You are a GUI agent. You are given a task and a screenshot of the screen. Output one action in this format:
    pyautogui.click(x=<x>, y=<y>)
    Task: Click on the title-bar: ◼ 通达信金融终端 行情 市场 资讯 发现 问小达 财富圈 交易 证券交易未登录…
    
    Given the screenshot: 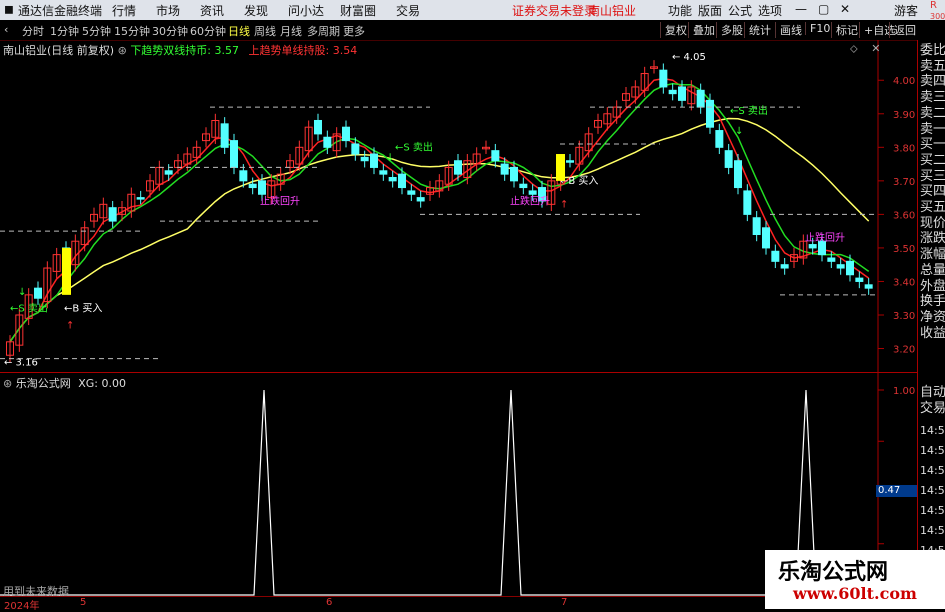 What is the action you would take?
    pyautogui.click(x=472, y=10)
    